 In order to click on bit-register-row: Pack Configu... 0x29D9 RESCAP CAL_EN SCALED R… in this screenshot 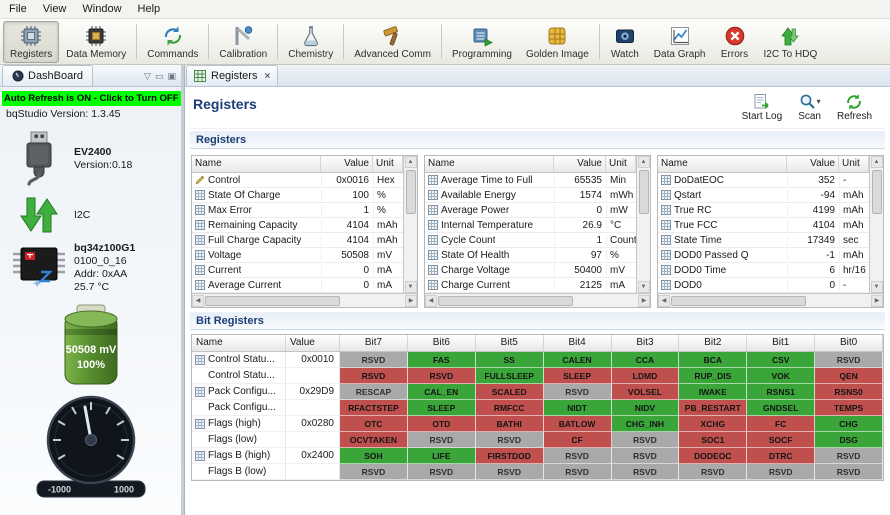, I will do `click(537, 392)`.